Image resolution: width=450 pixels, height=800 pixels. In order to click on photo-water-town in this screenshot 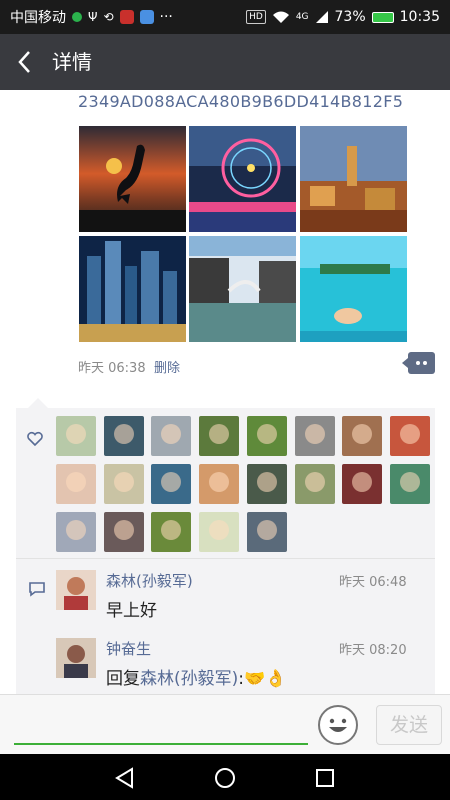, I will do `click(242, 289)`.